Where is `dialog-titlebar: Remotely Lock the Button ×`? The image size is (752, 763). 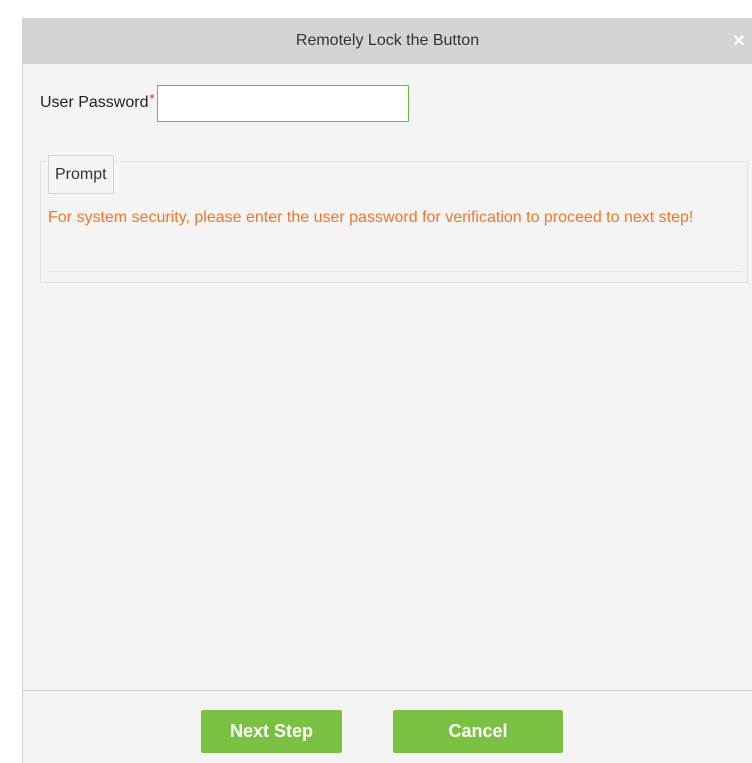
dialog-titlebar: Remotely Lock the Button × is located at coordinates (387, 41).